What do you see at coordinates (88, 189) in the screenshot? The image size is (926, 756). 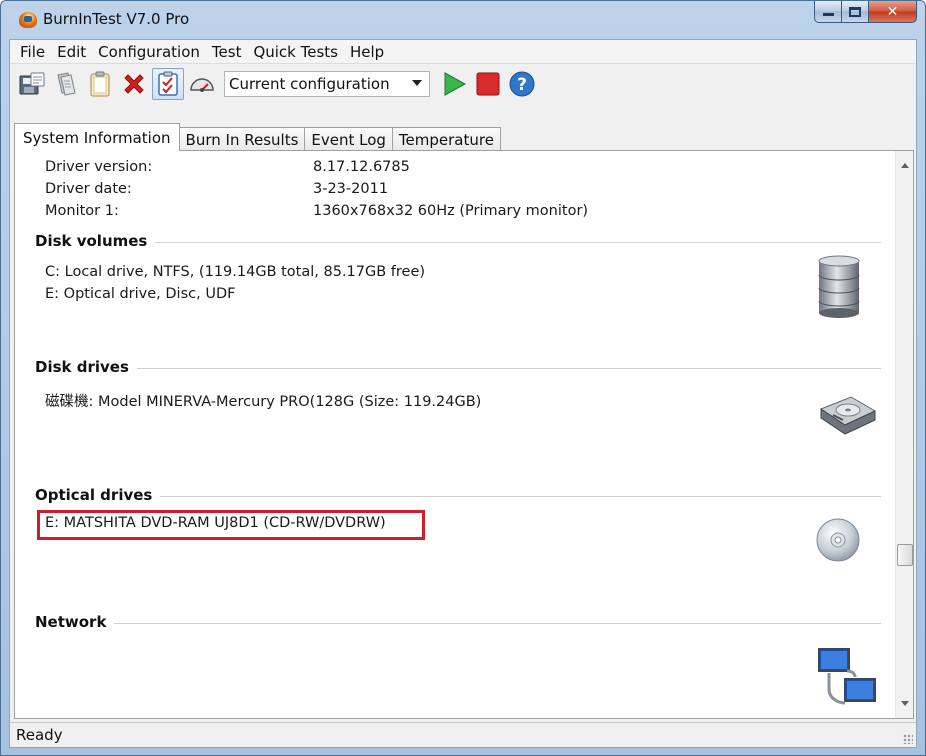 I see `driver-date-label: Driver date:` at bounding box center [88, 189].